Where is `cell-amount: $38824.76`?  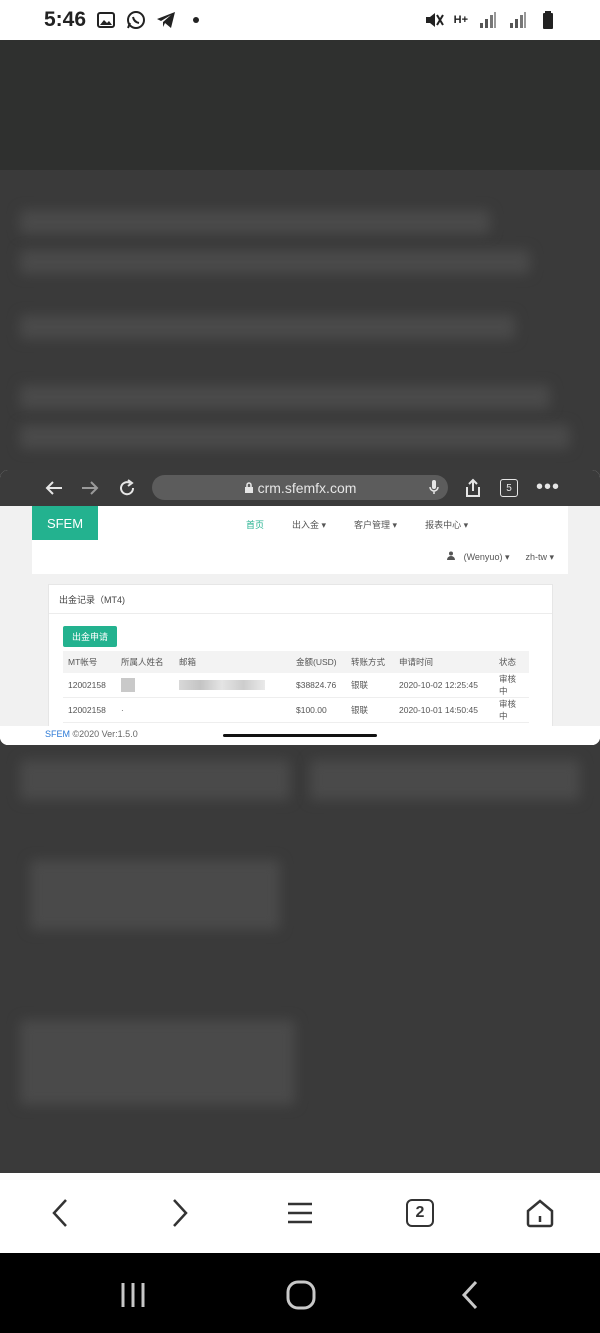 cell-amount: $38824.76 is located at coordinates (318, 685).